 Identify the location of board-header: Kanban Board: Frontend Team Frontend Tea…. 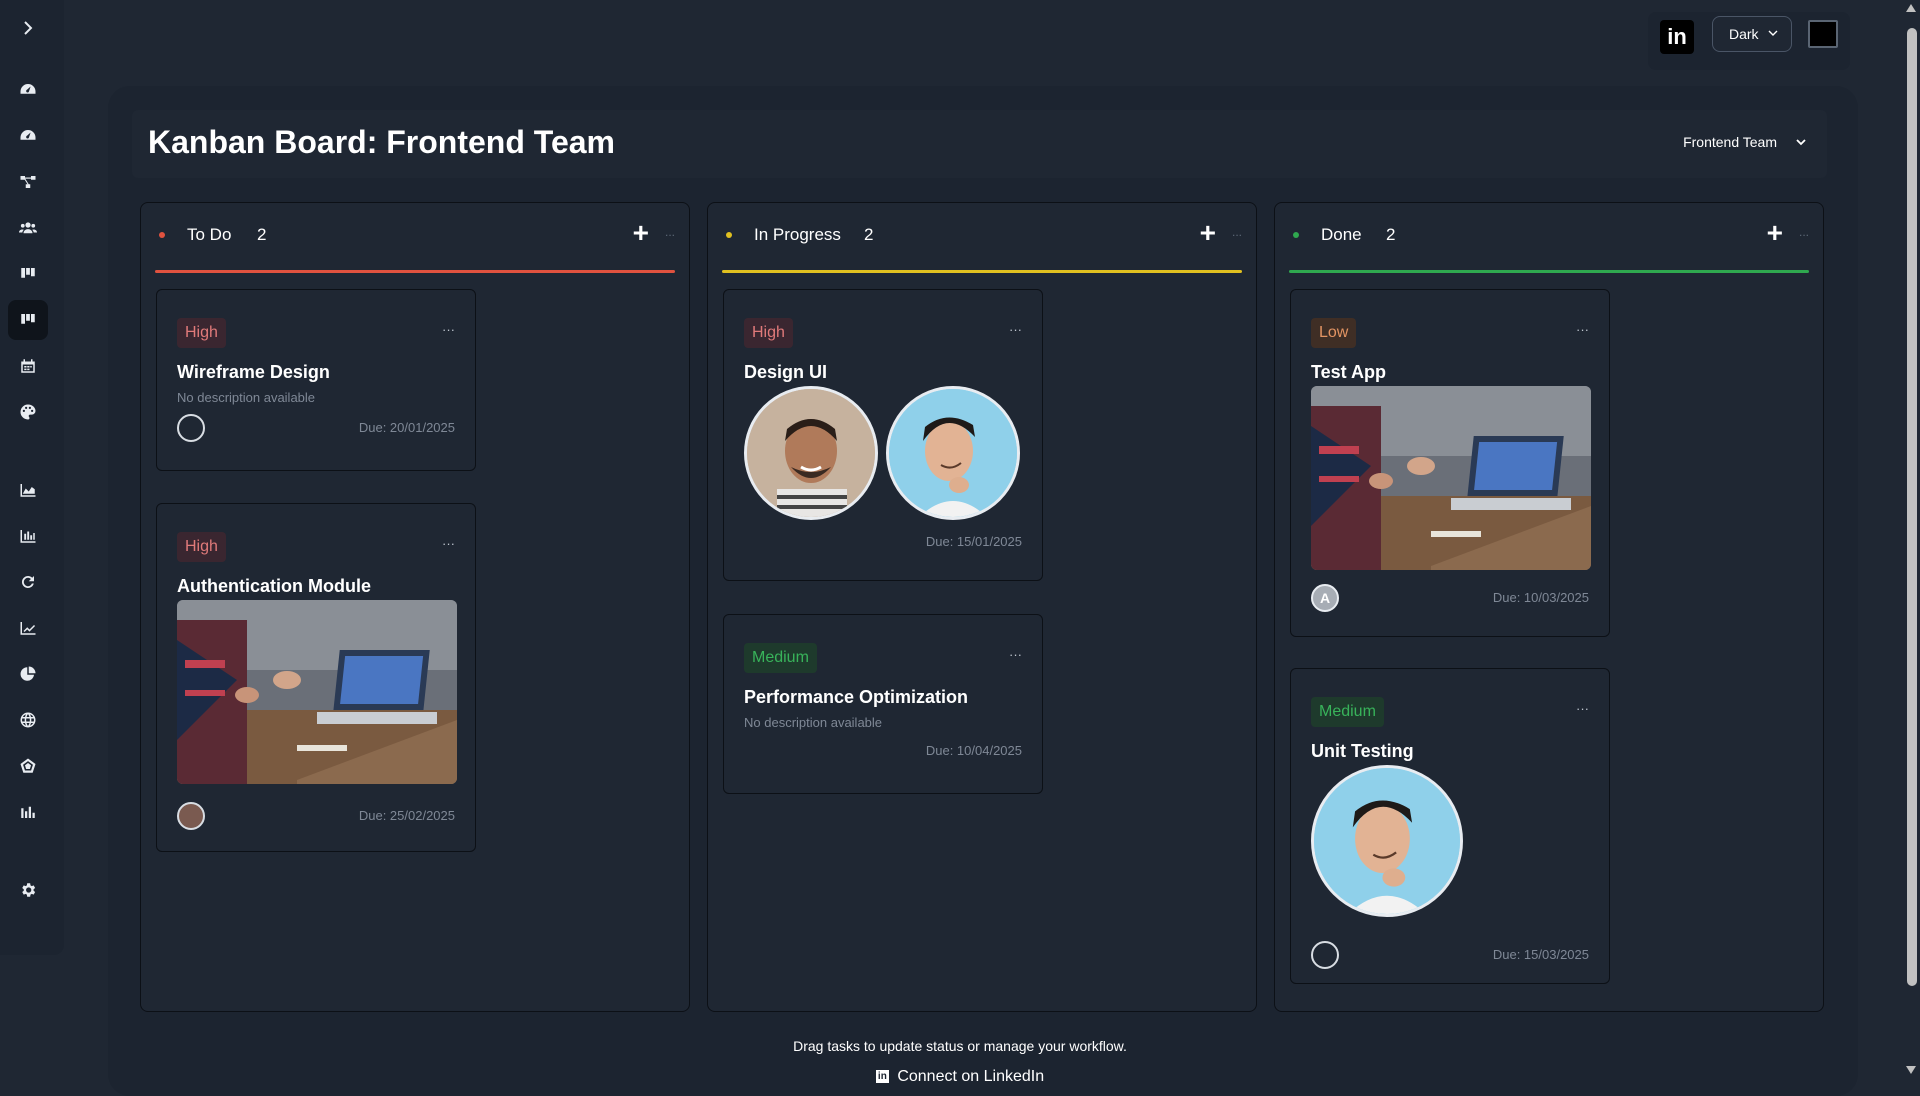
(979, 144).